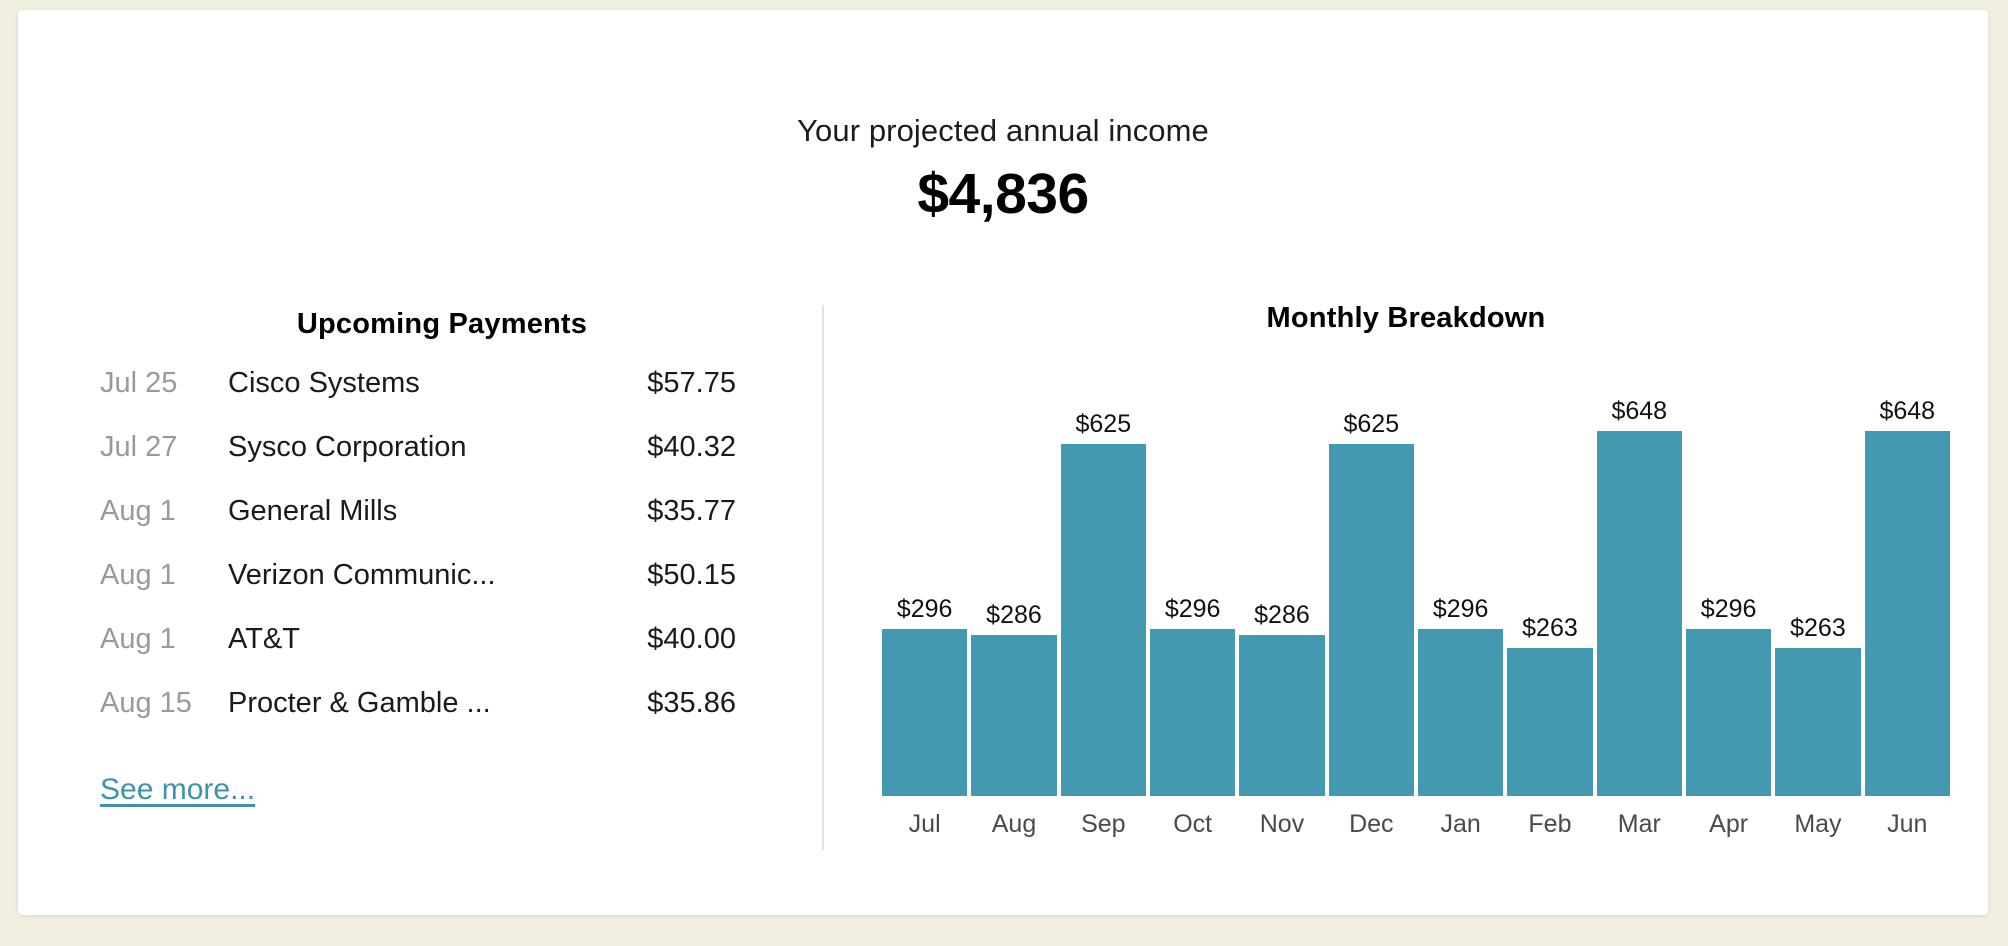  I want to click on x-axis-label: Jul, so click(924, 824).